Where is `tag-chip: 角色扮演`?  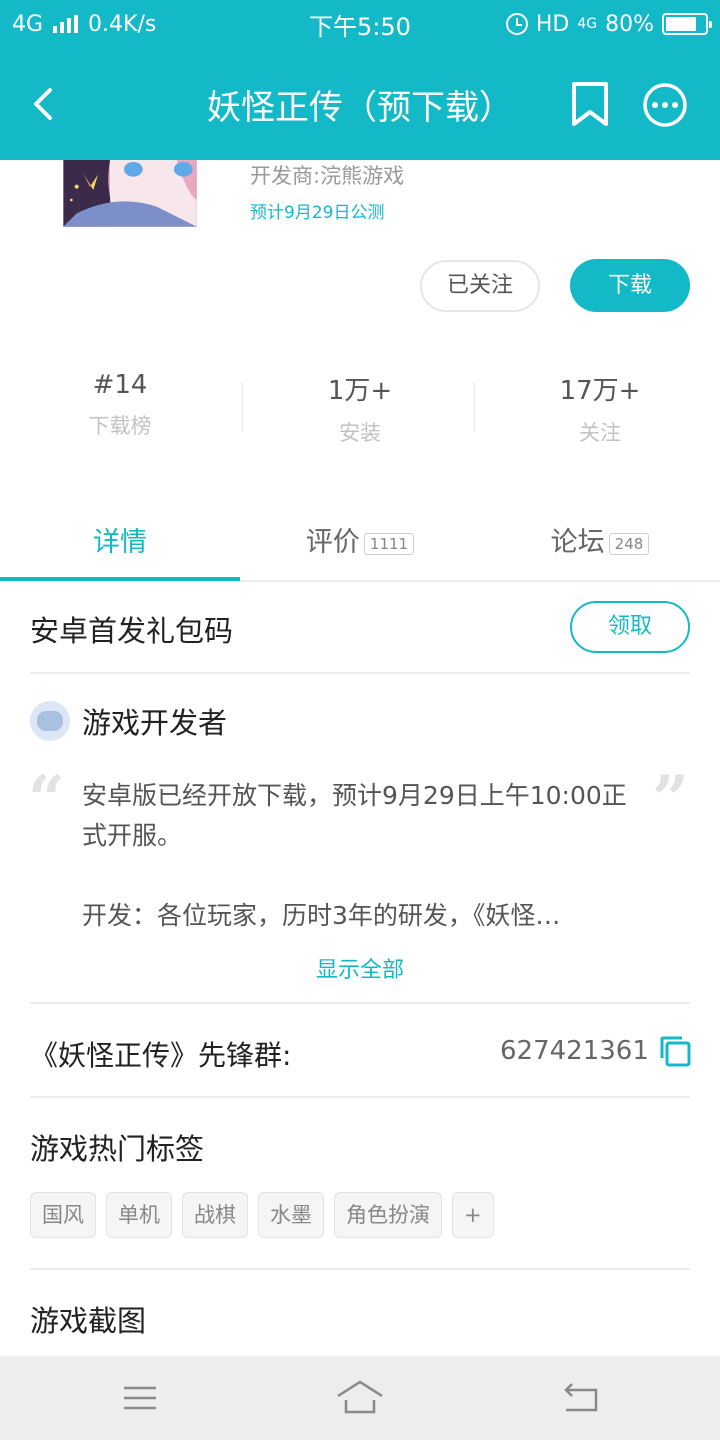 tag-chip: 角色扮演 is located at coordinates (388, 1215).